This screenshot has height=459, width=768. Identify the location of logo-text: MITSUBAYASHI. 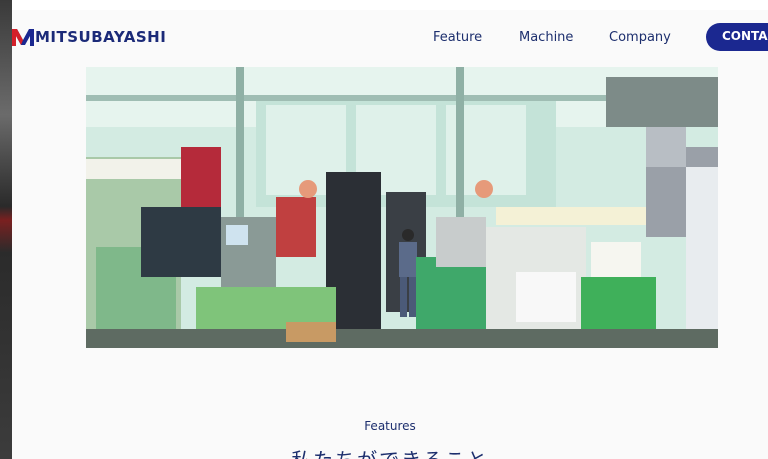
(101, 37).